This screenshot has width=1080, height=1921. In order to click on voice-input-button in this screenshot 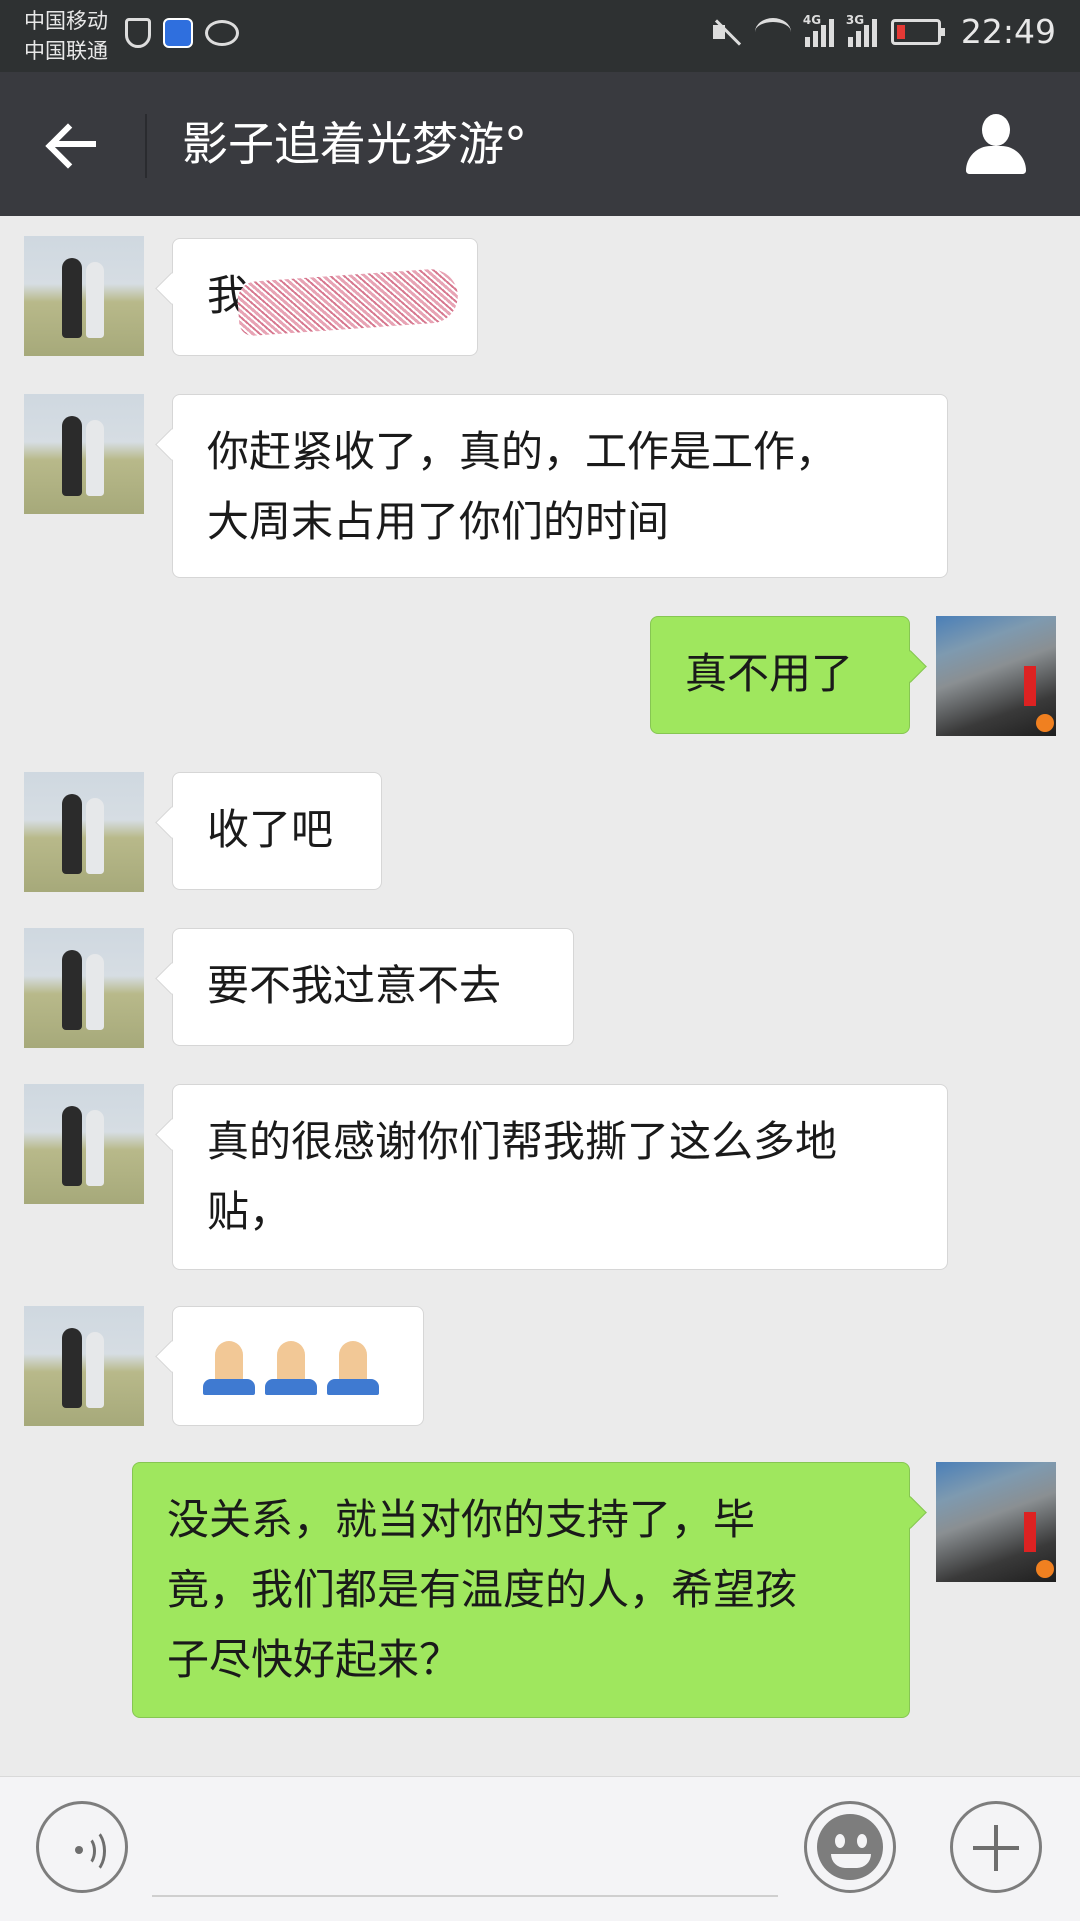, I will do `click(82, 1847)`.